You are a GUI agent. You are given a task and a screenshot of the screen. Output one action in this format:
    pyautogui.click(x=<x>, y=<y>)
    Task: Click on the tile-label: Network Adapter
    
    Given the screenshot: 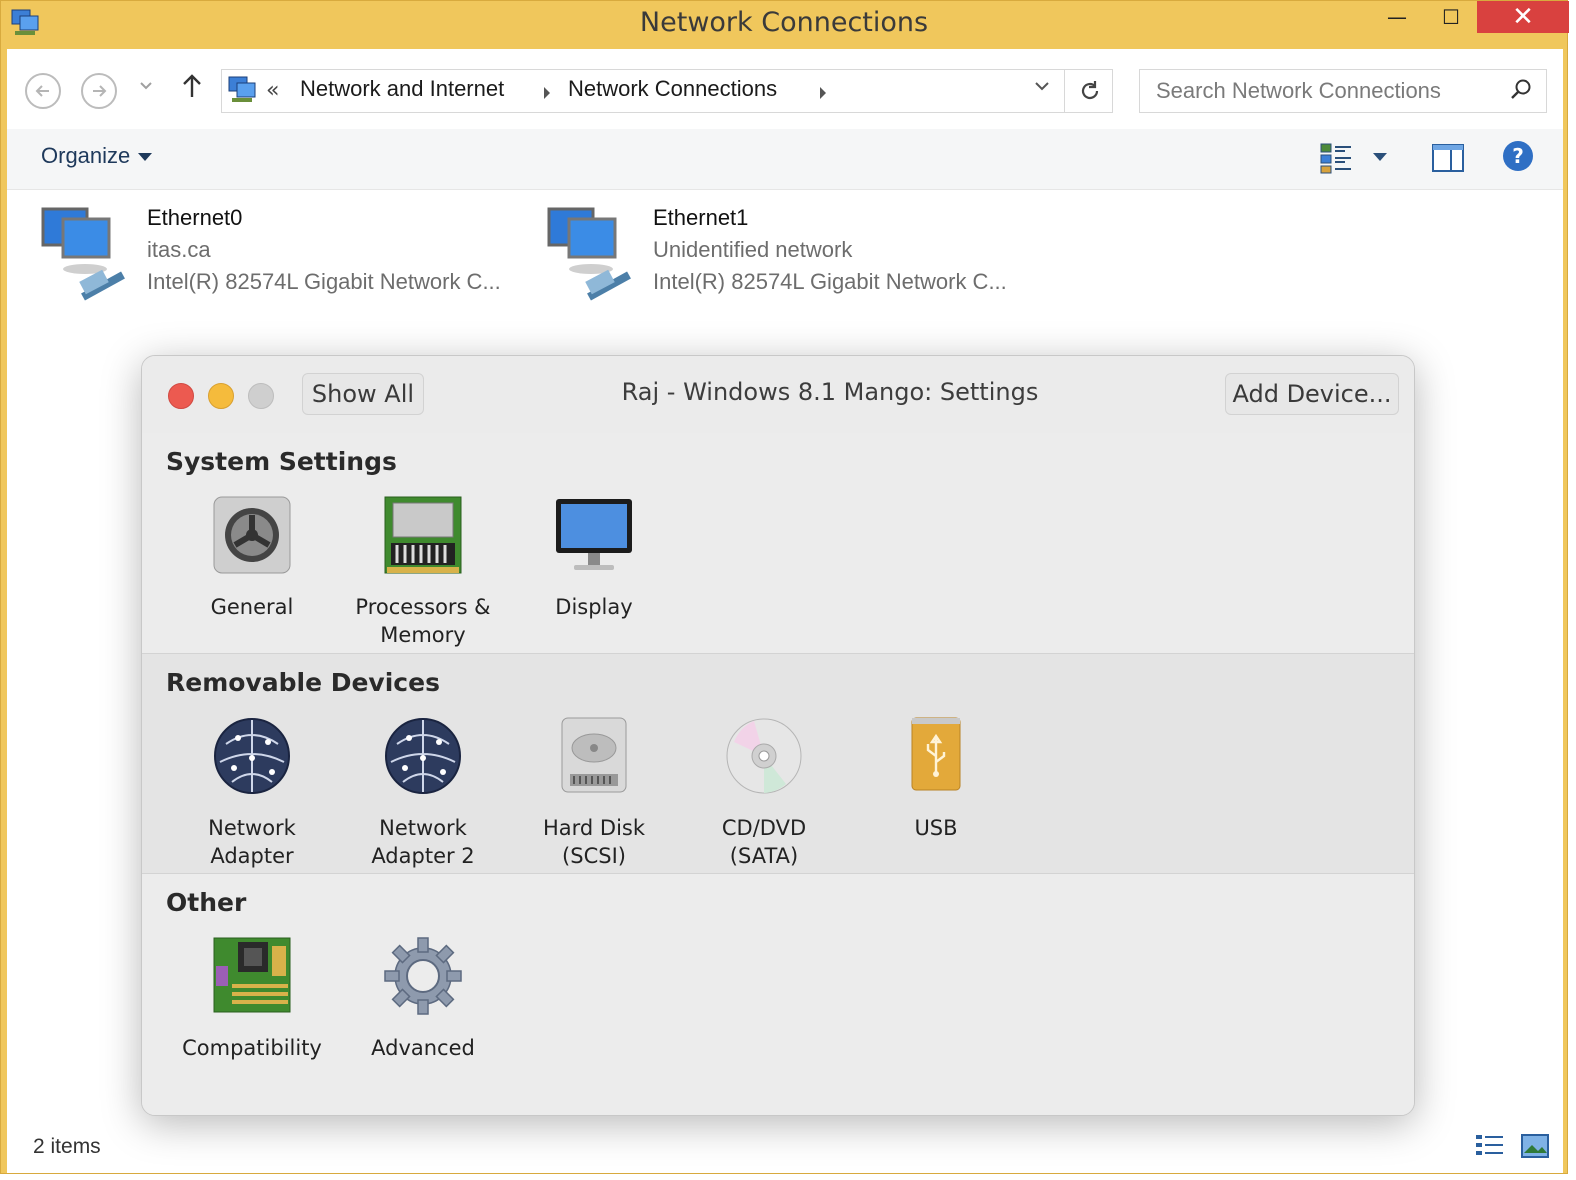 What is the action you would take?
    pyautogui.click(x=252, y=842)
    